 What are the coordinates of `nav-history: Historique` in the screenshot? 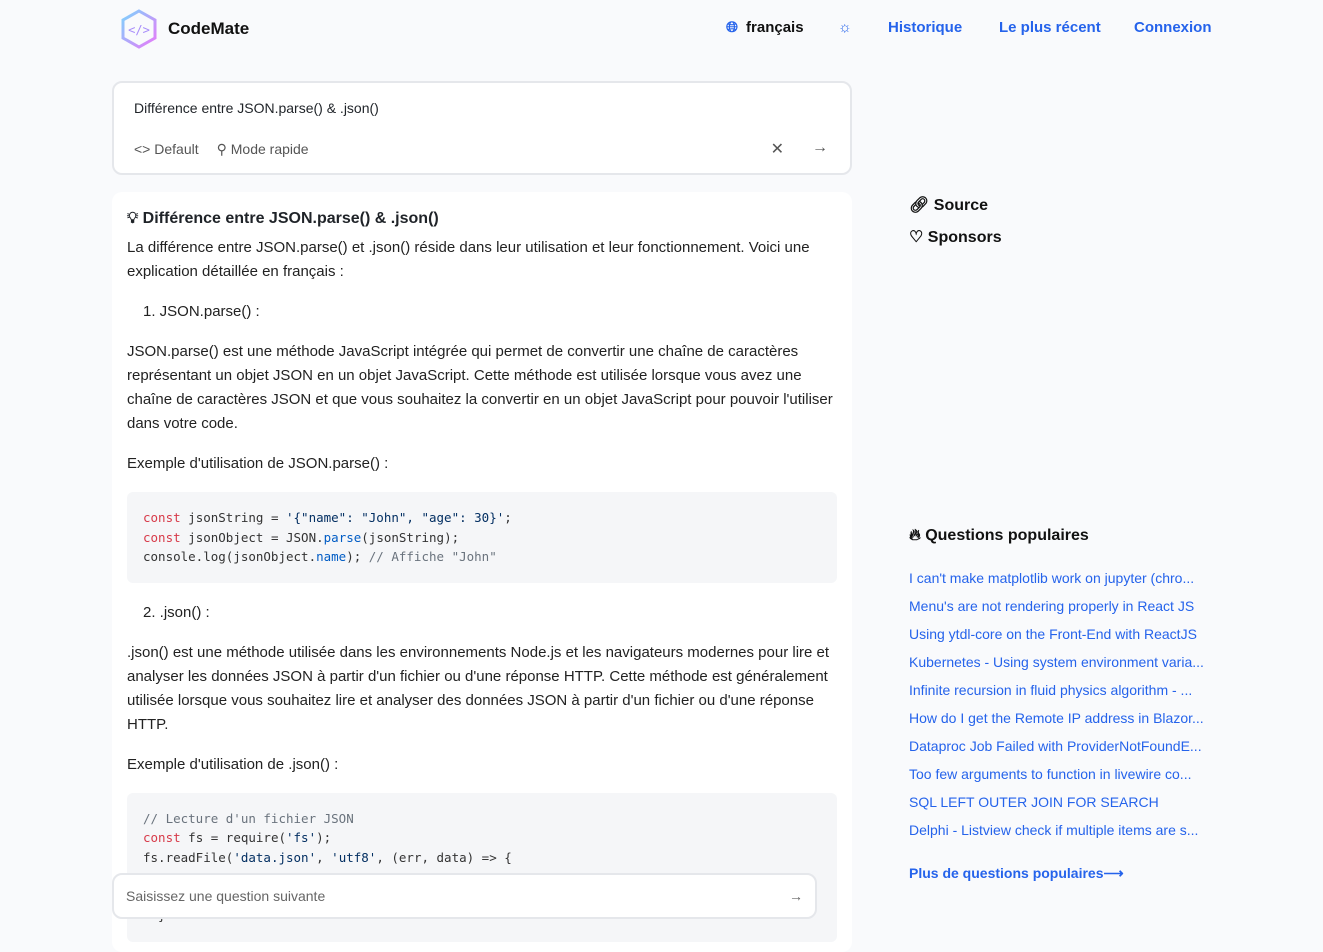 It's located at (925, 27).